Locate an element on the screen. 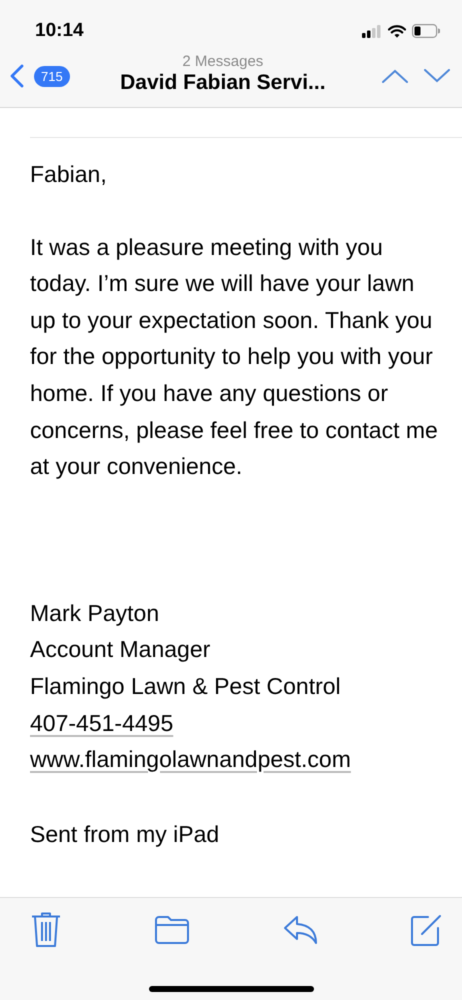  wifi-icon is located at coordinates (397, 31).